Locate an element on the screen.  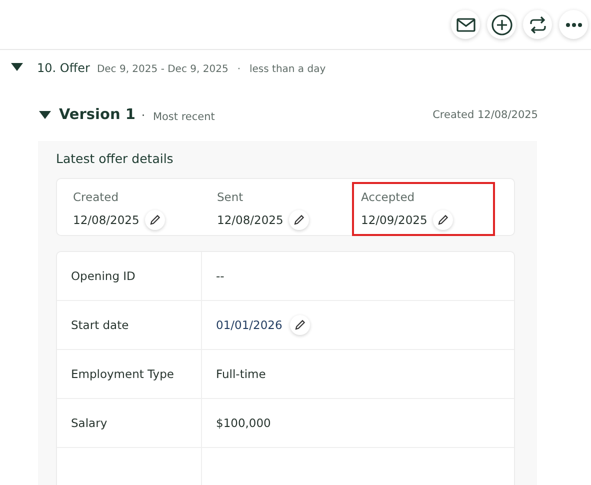
version-title: Version 1 is located at coordinates (97, 115).